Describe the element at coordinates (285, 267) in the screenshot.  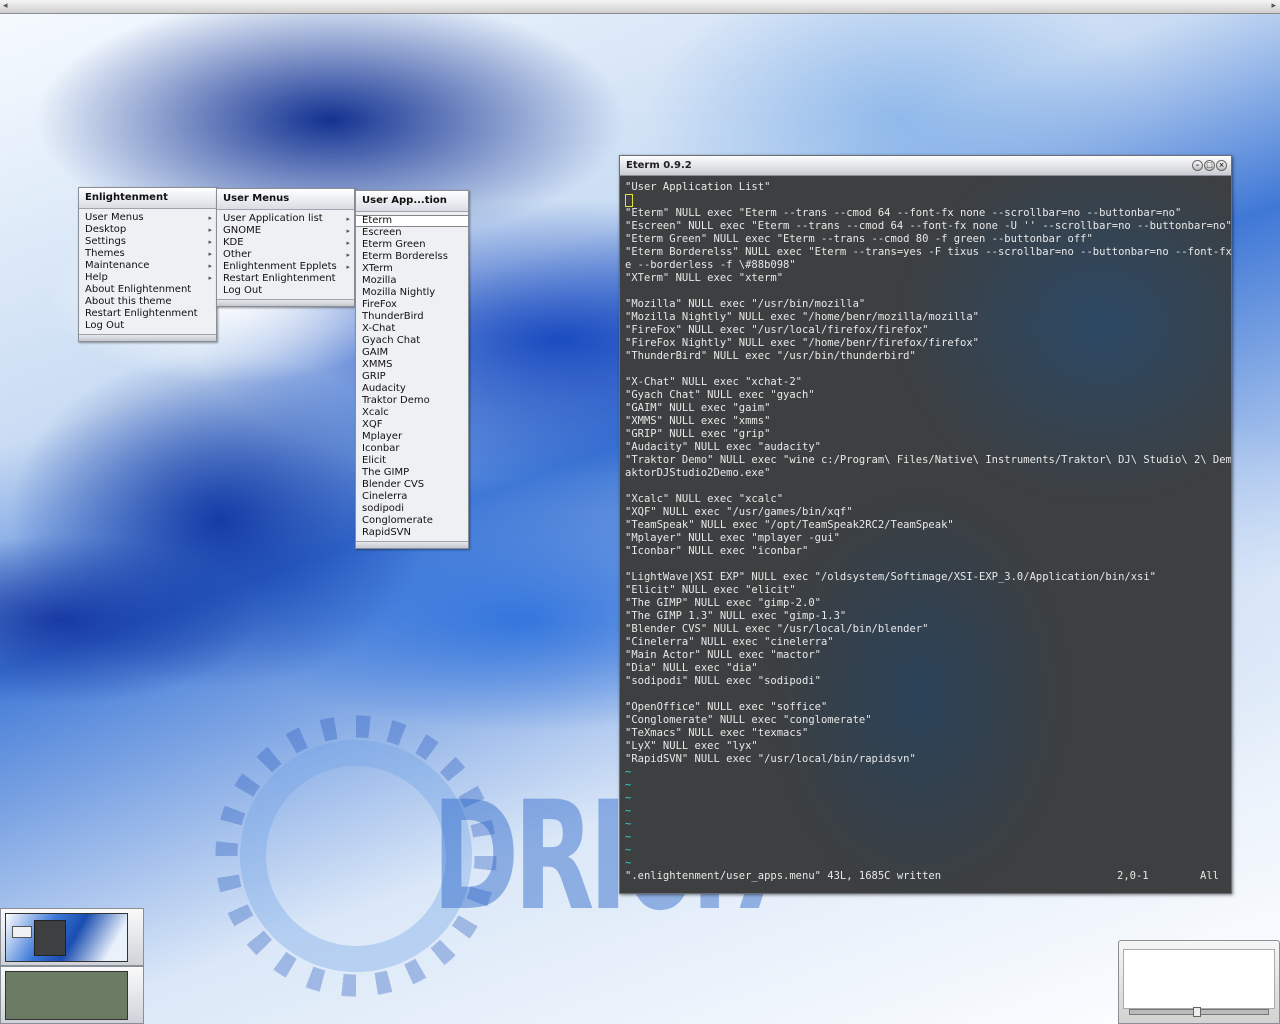
I see `menu-item: Enlightenment Epplets ▸` at that location.